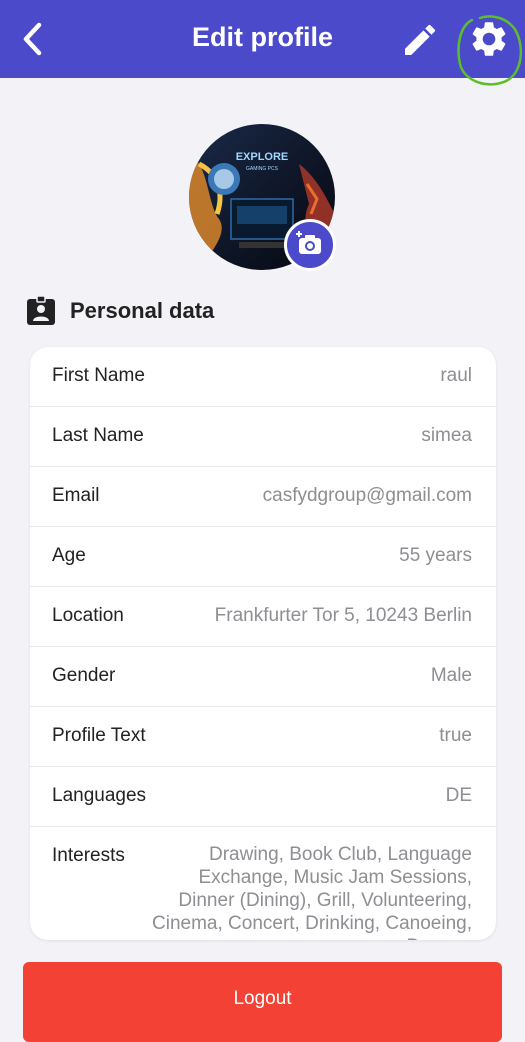 Image resolution: width=525 pixels, height=1042 pixels. What do you see at coordinates (367, 495) in the screenshot?
I see `field-value: casfydgroup@gmail.com` at bounding box center [367, 495].